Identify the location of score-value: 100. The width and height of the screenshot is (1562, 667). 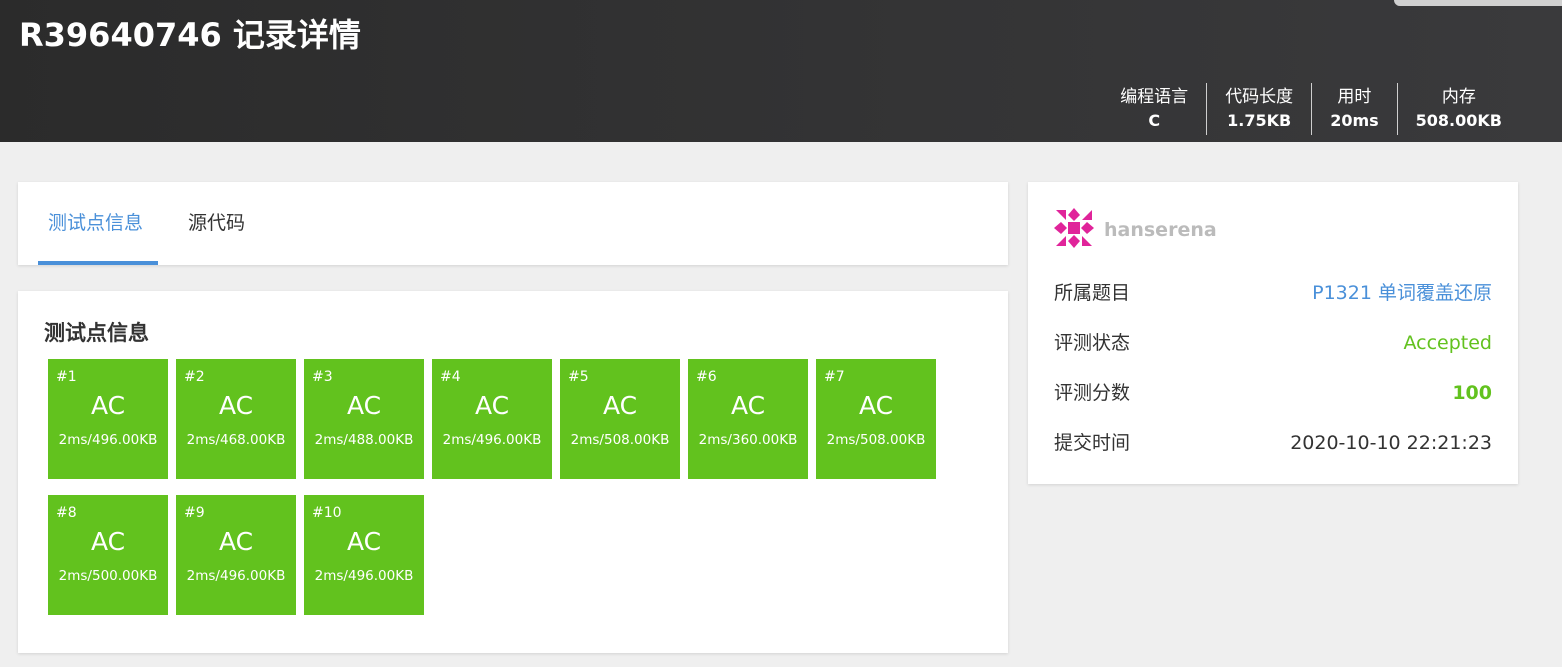
(1472, 393).